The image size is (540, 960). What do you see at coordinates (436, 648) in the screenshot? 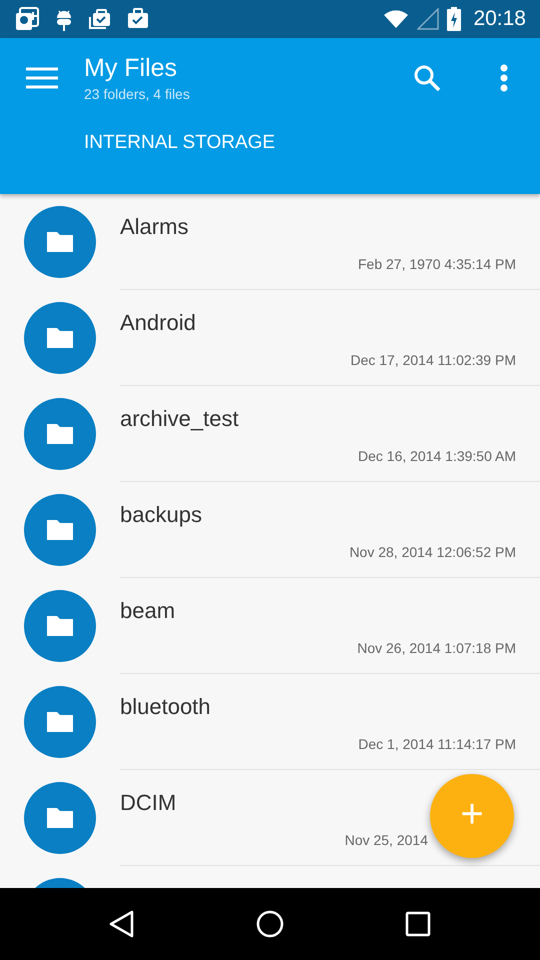
I see `modified-date: Nov 26, 2014 1:07:18 PM` at bounding box center [436, 648].